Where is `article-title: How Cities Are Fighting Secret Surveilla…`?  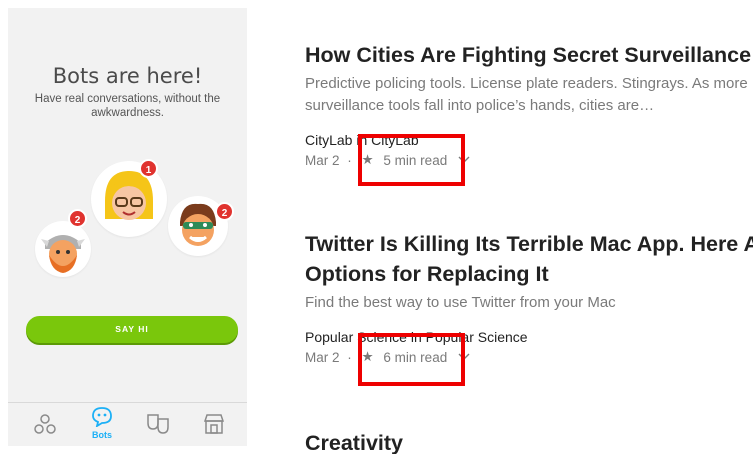 article-title: How Cities Are Fighting Secret Surveilla… is located at coordinates (529, 55).